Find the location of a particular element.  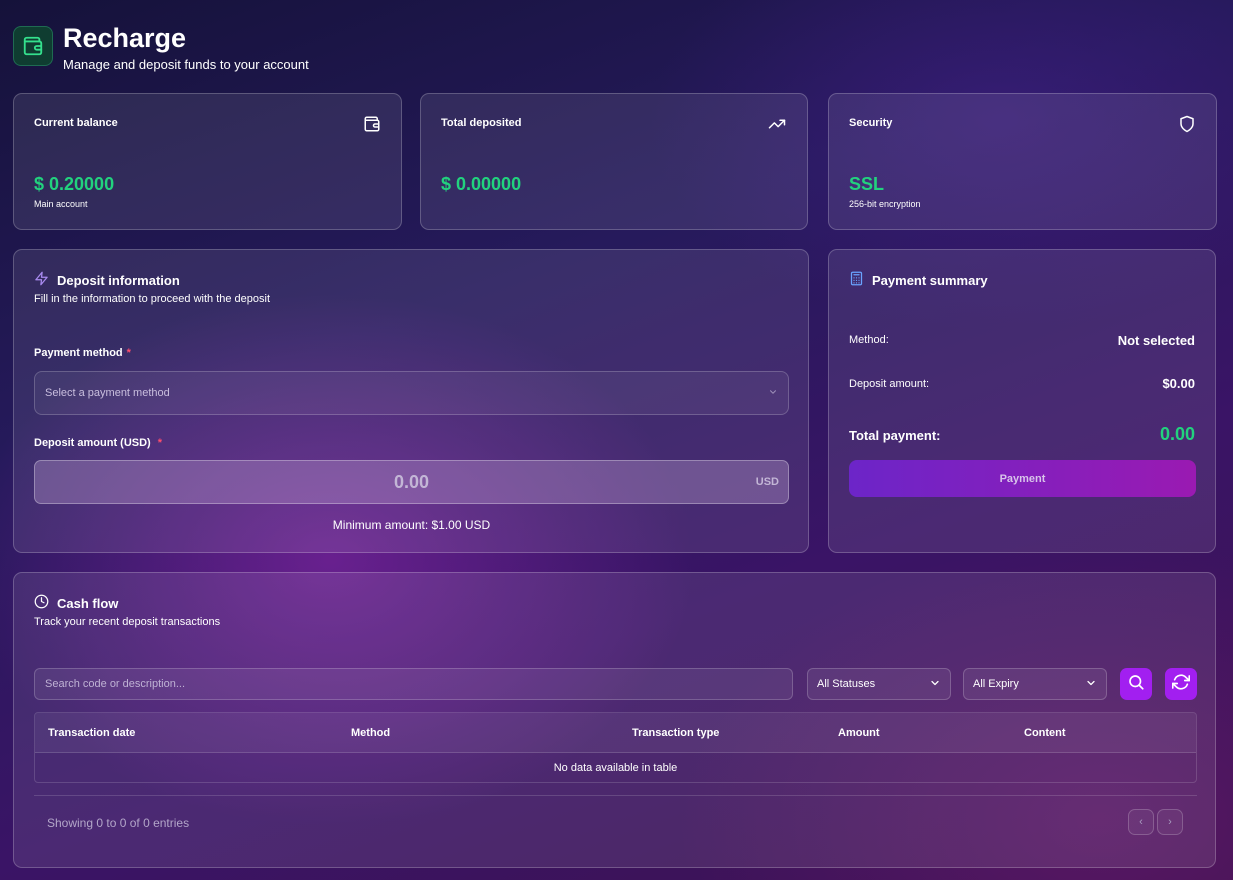

stat-label: Security is located at coordinates (871, 123).